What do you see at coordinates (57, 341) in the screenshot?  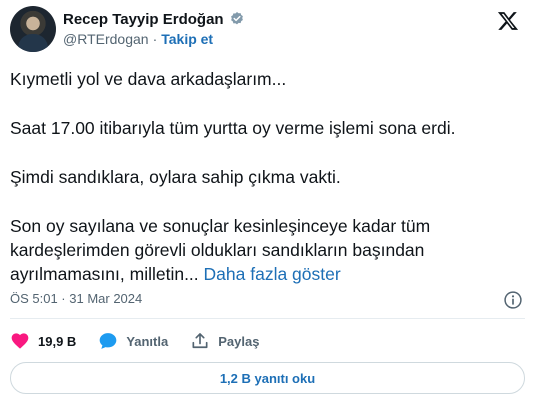 I see `like-count: 19,9 B` at bounding box center [57, 341].